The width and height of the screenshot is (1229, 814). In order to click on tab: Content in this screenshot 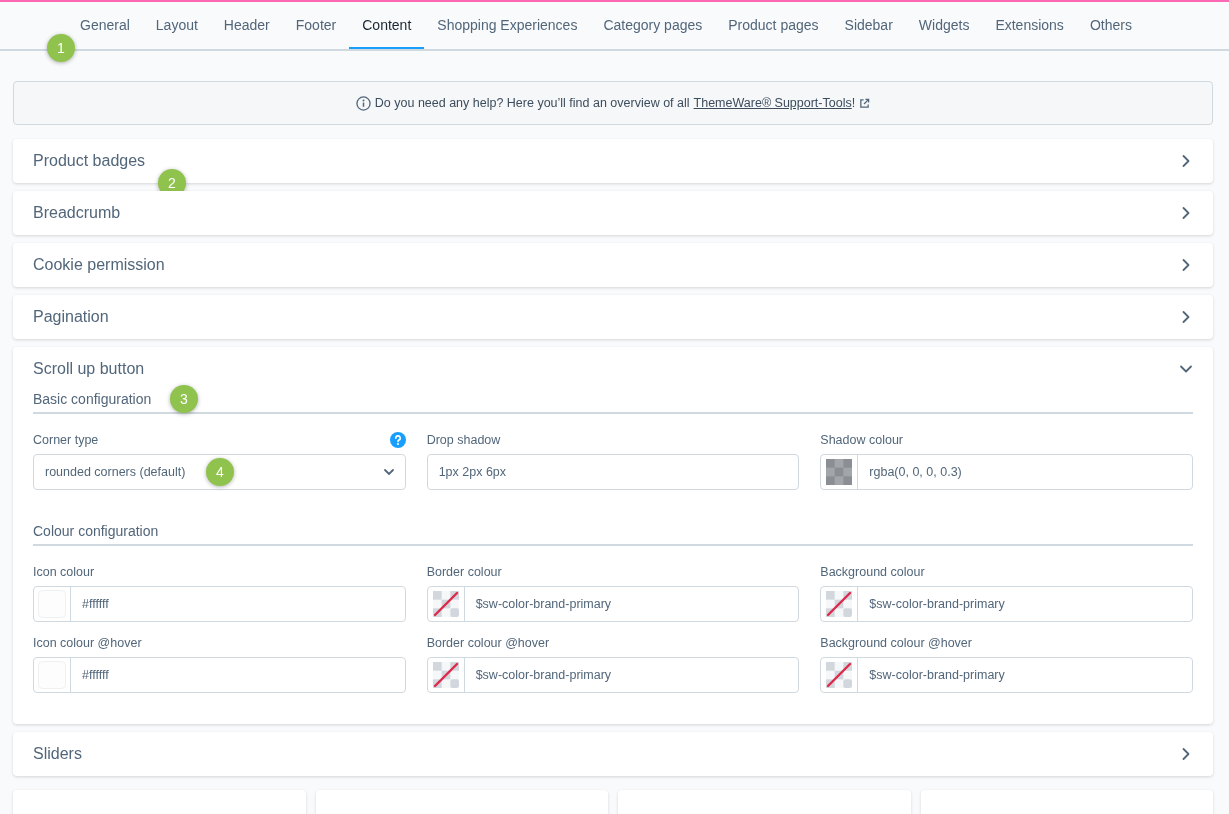, I will do `click(387, 25)`.